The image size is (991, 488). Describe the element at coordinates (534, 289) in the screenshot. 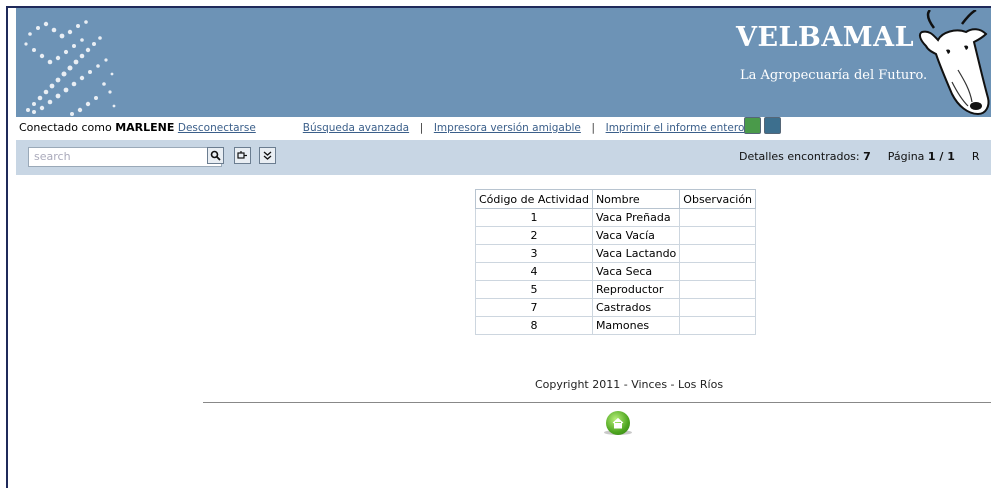

I see `cell-code: 5` at that location.